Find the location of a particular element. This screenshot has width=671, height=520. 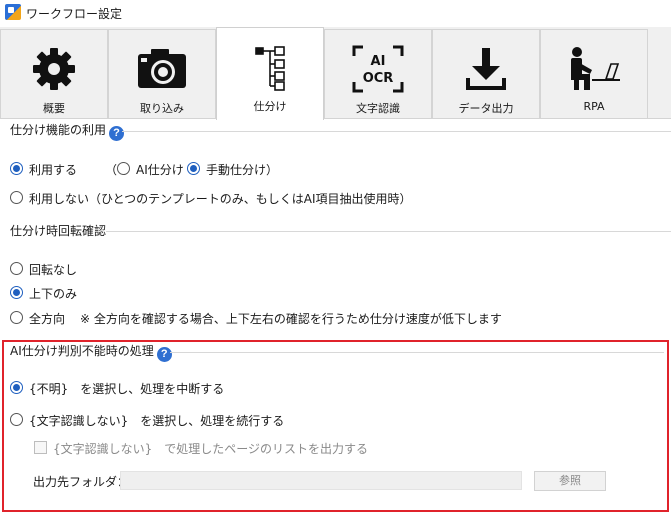

sorting-not-use-label: 利用しない（ひとつのテンプレートのみ、もしくはAI項目抽出使用時） is located at coordinates (220, 199).